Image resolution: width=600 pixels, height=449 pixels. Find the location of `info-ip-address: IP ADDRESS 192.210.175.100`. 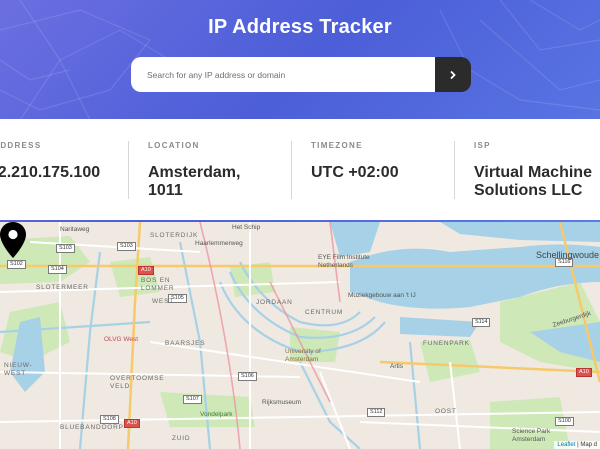

info-ip-address: IP ADDRESS 192.210.175.100 is located at coordinates (63, 169).